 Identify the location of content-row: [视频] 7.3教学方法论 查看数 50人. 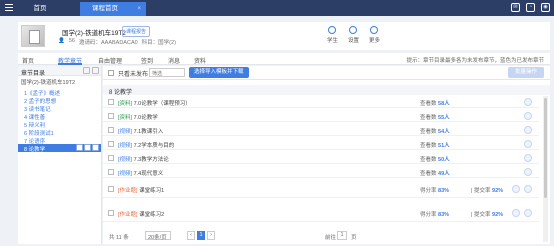
(321, 158).